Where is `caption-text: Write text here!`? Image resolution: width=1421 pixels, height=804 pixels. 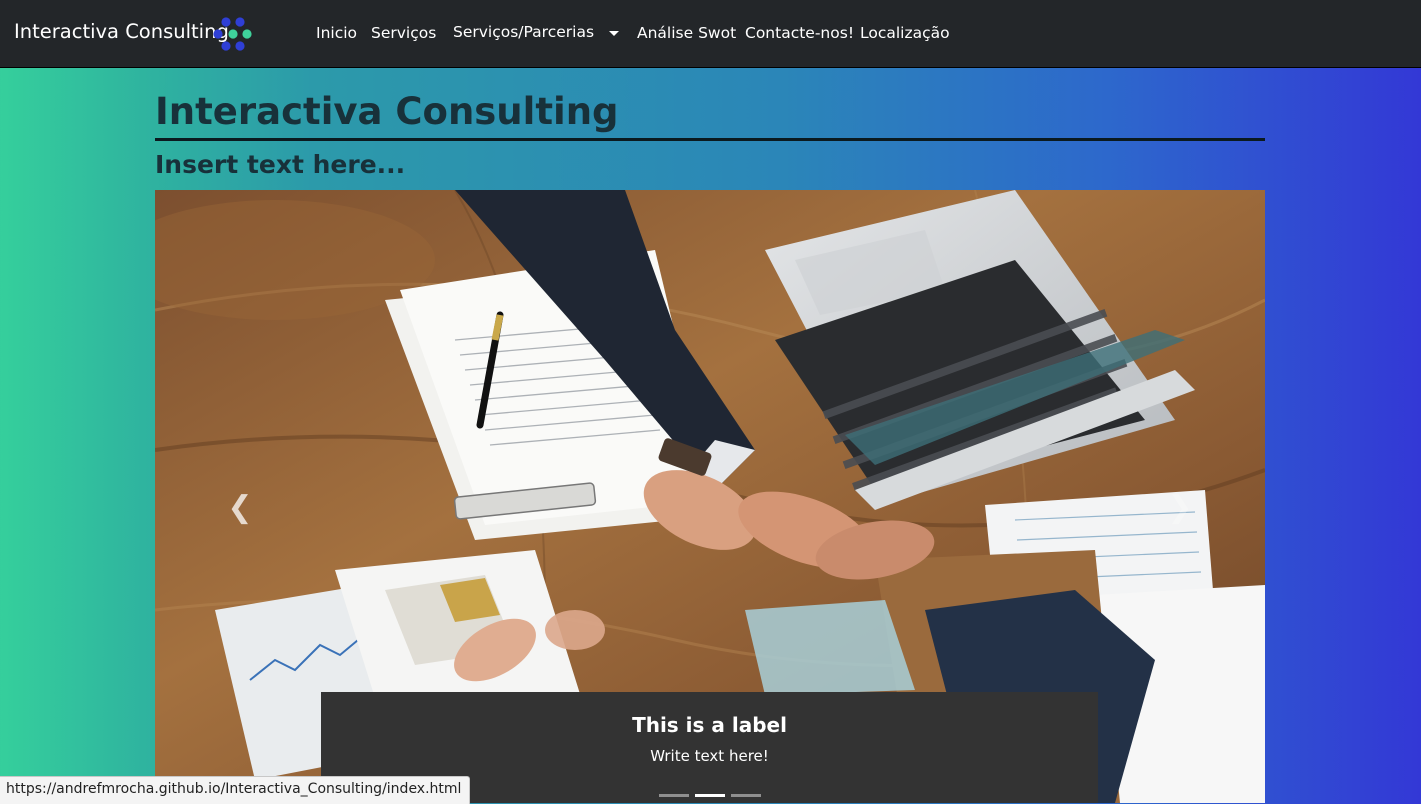
caption-text: Write text here! is located at coordinates (709, 756).